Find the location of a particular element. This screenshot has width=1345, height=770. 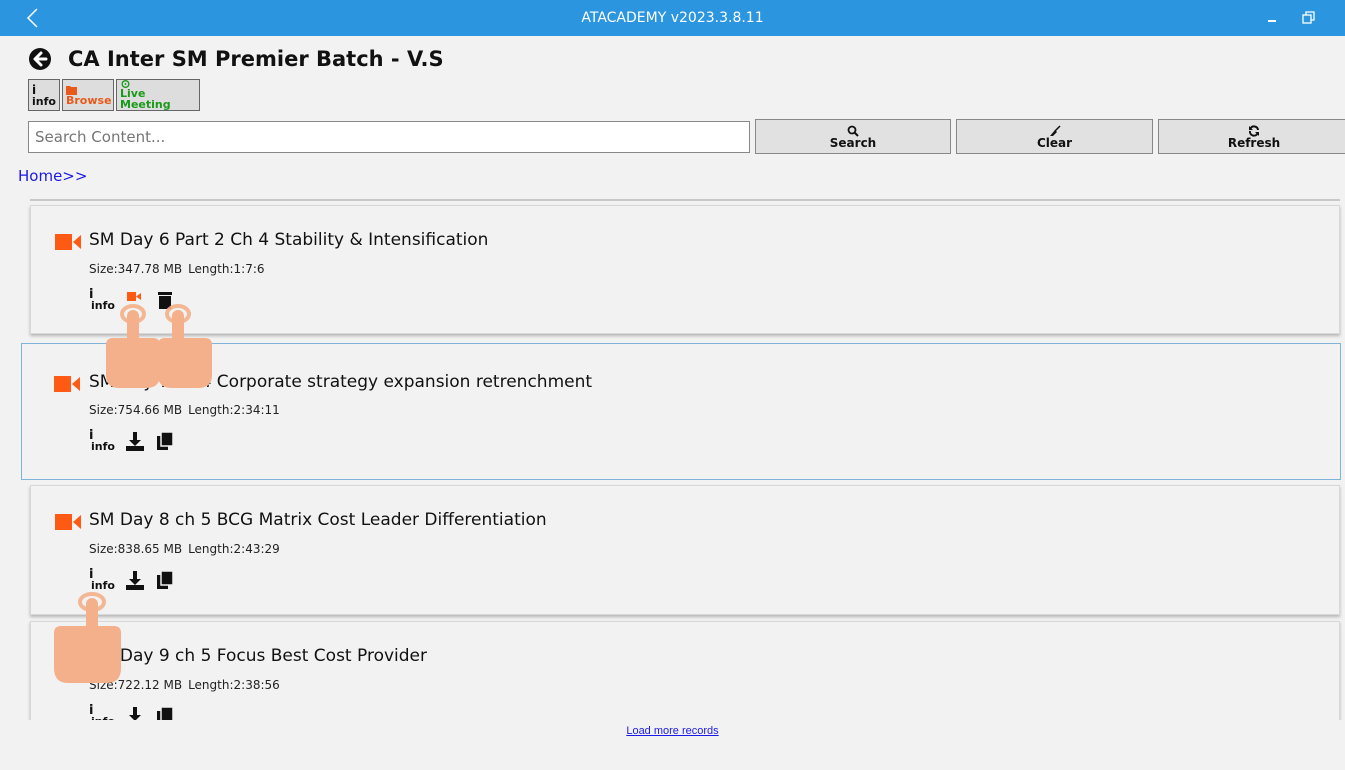

live-meeting-button-label: Live Meeting is located at coordinates (145, 99).